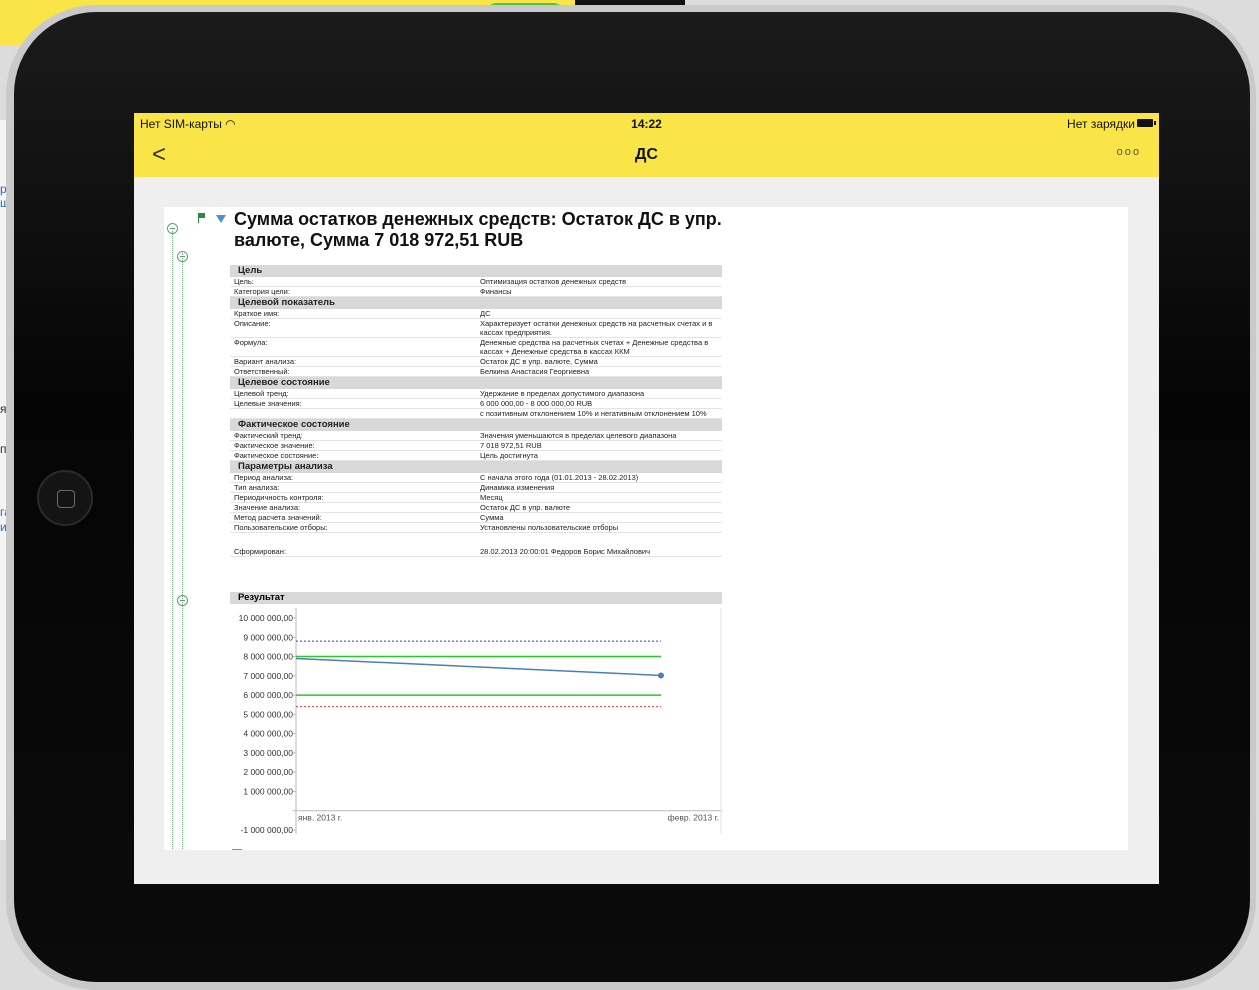 Image resolution: width=1259 pixels, height=990 pixels. What do you see at coordinates (353, 347) in the screenshot?
I see `param-key: Формула:` at bounding box center [353, 347].